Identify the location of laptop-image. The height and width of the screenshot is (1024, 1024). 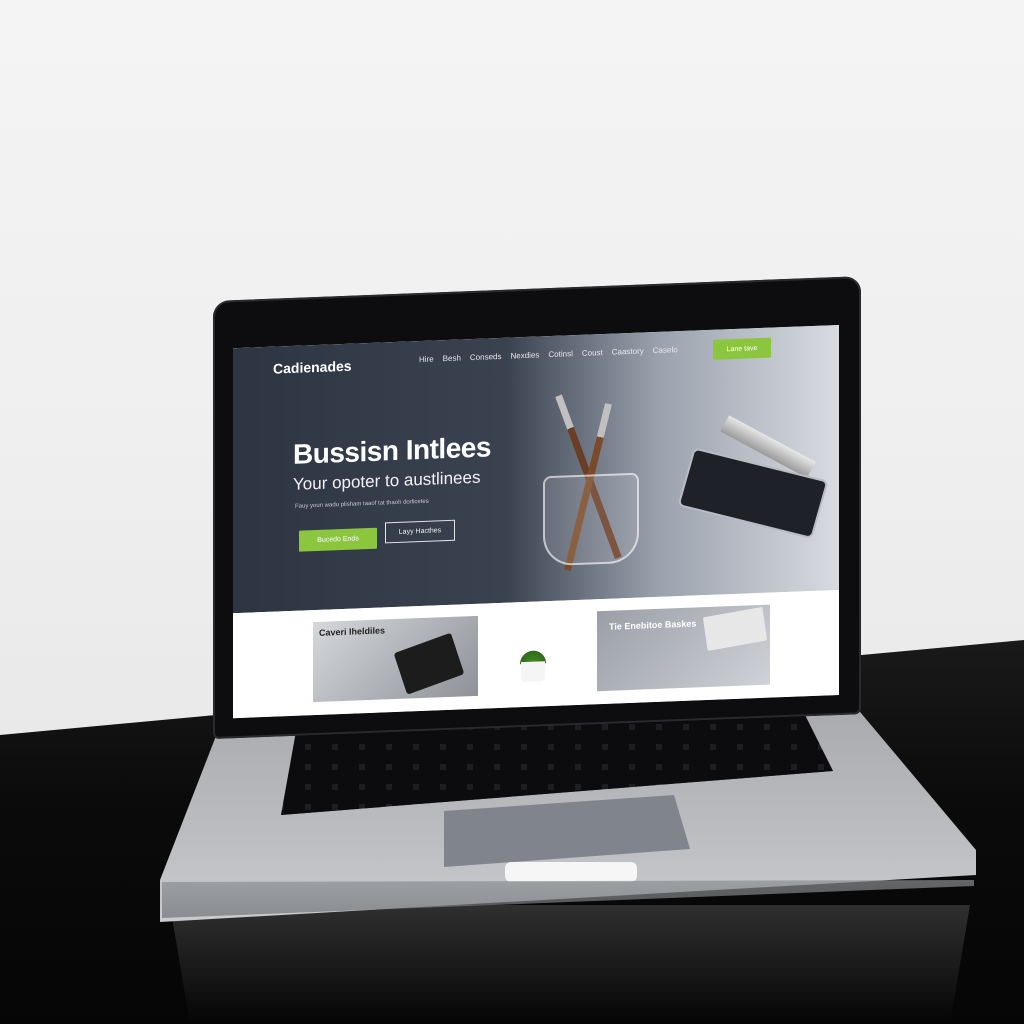
(429, 663).